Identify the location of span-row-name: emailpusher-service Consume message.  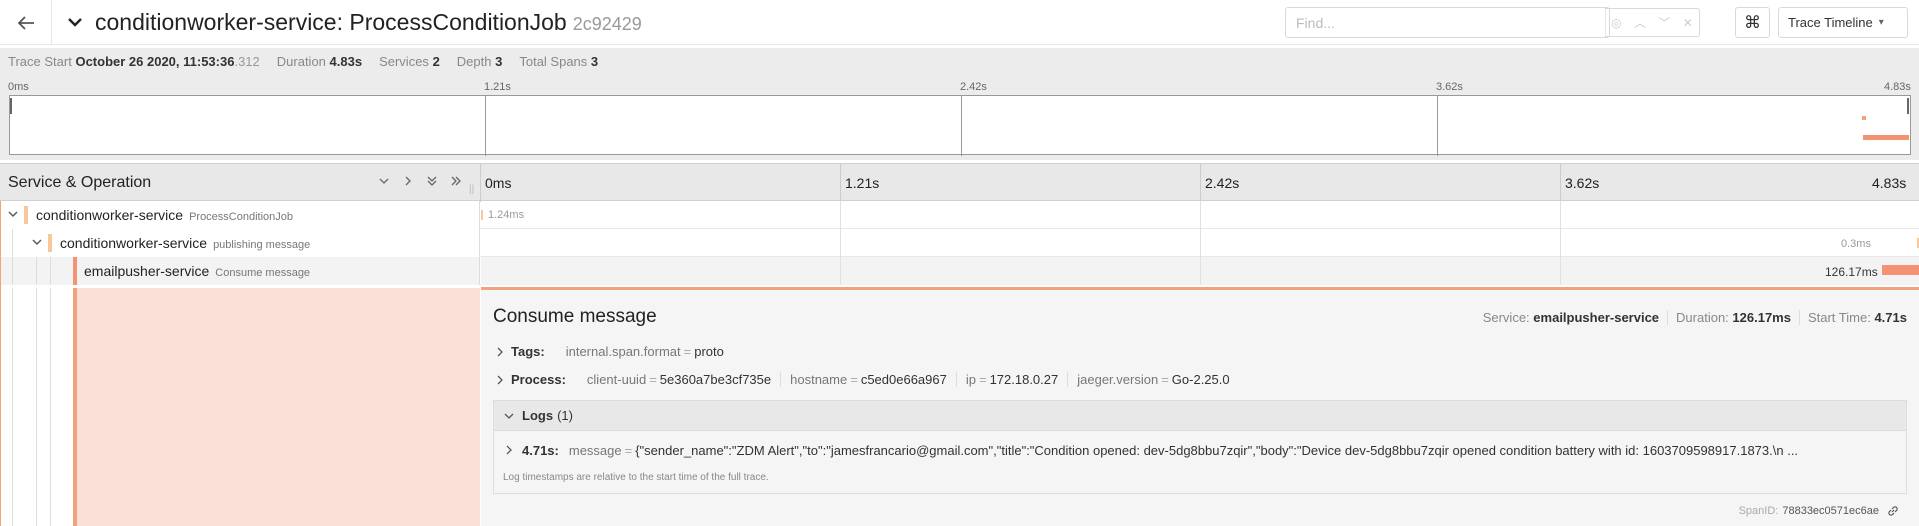
(240, 271).